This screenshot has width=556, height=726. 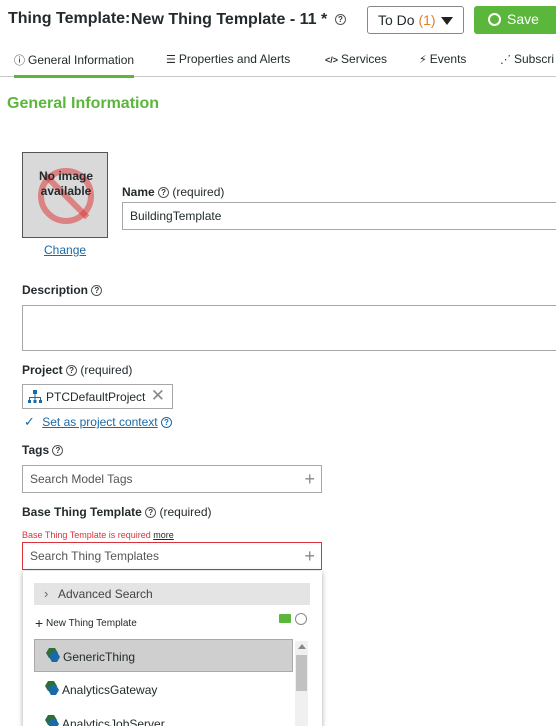 What do you see at coordinates (339, 216) in the screenshot?
I see `name-input: BuildingTemplate` at bounding box center [339, 216].